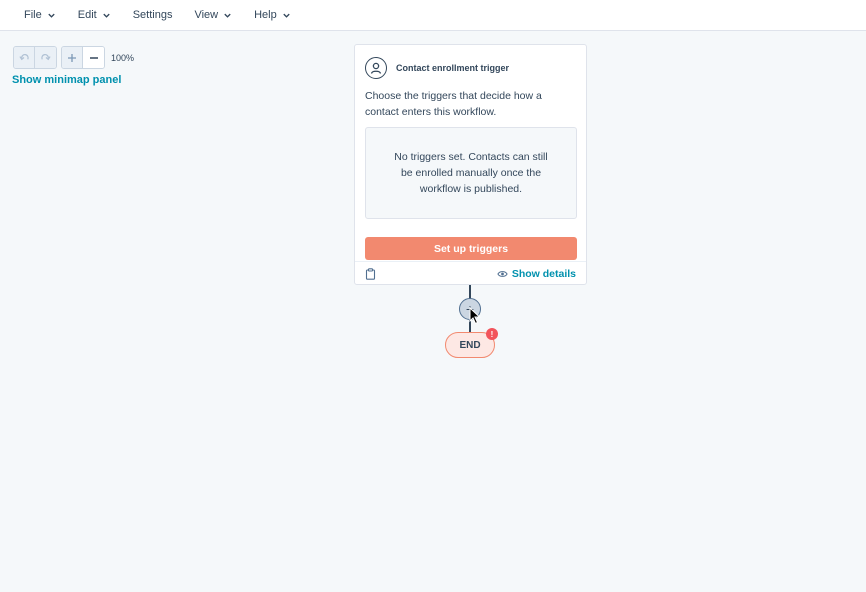 This screenshot has width=866, height=592. I want to click on alert-badge: !, so click(492, 334).